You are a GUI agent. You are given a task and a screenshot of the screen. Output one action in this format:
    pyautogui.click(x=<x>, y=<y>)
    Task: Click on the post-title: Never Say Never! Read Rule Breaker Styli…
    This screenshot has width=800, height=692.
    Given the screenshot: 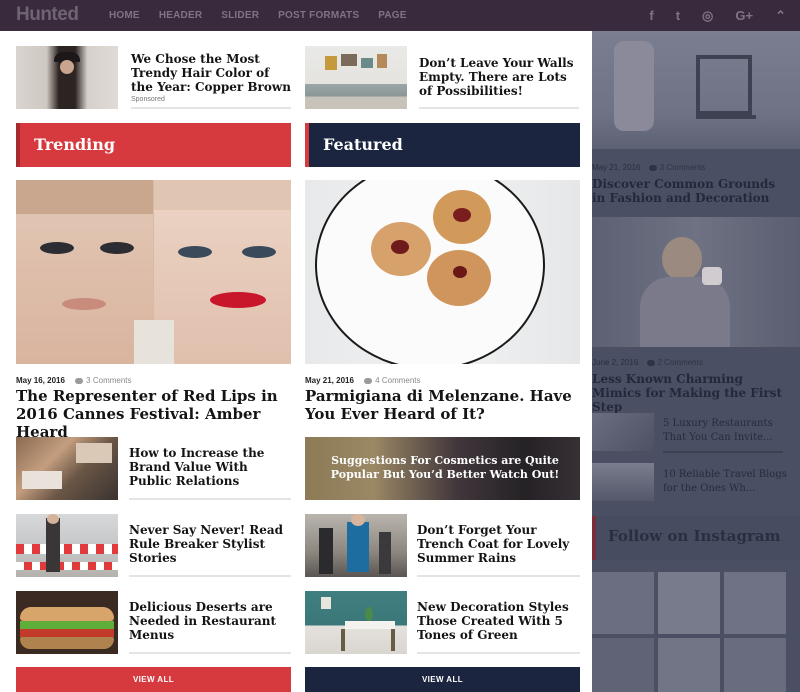 What is the action you would take?
    pyautogui.click(x=209, y=544)
    